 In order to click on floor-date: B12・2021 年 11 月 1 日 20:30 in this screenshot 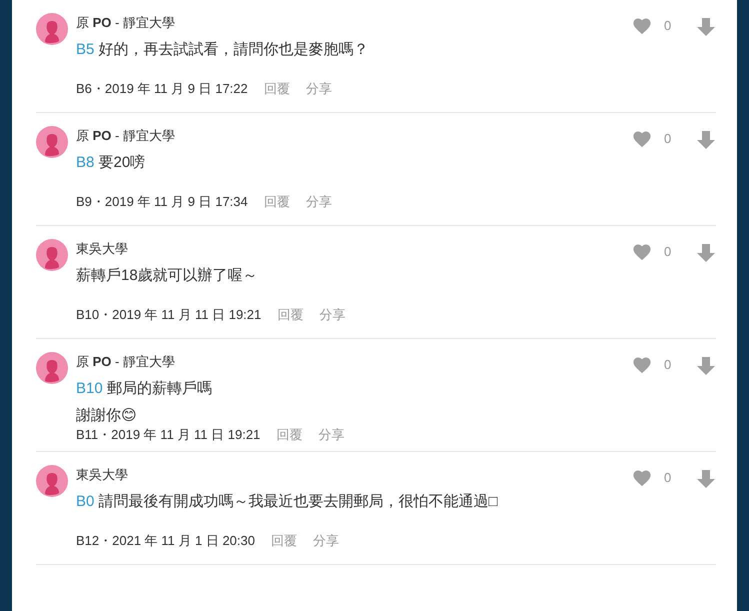, I will do `click(165, 541)`.